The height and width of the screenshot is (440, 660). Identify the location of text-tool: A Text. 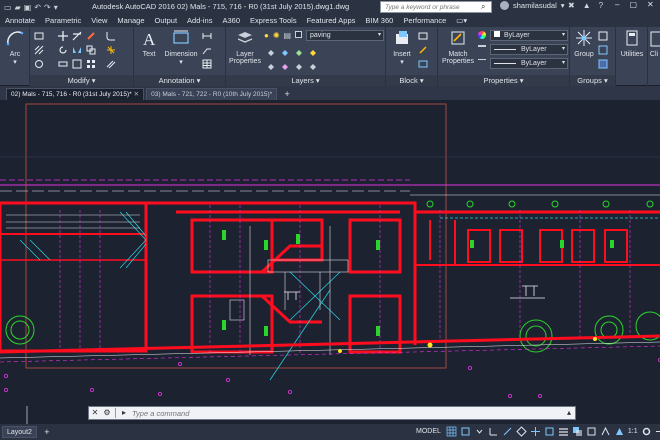
(149, 43).